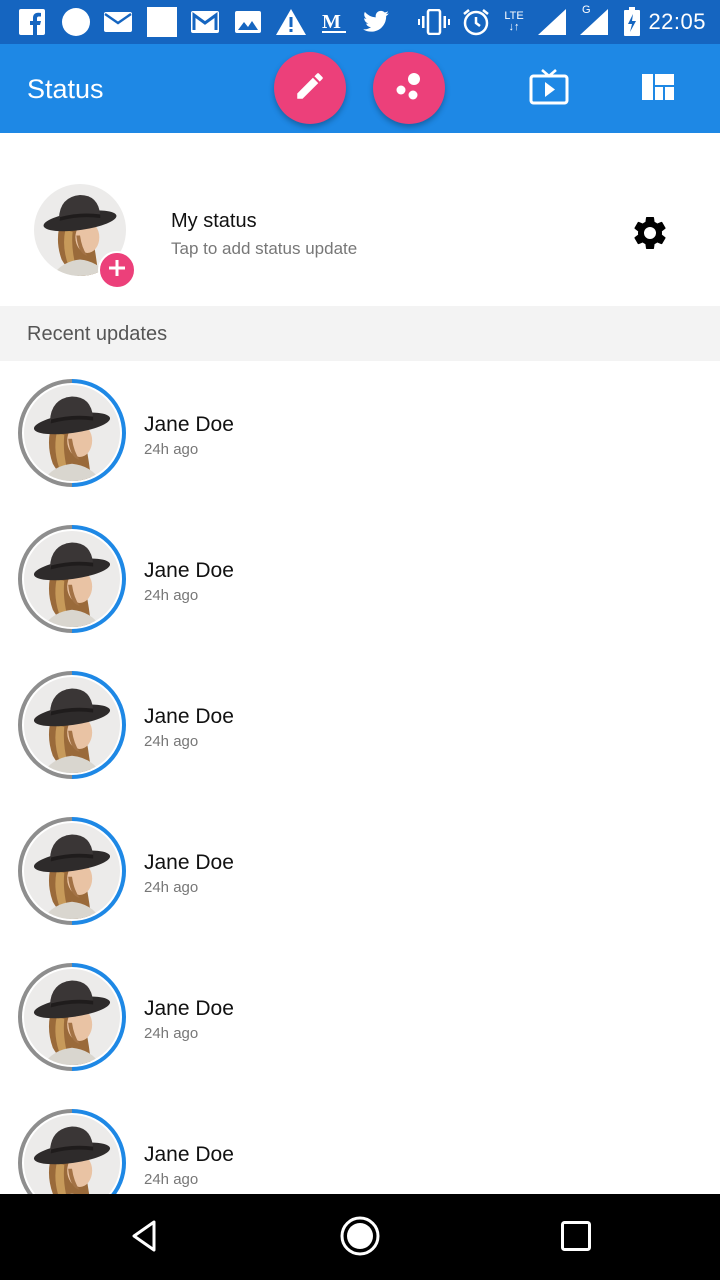  What do you see at coordinates (434, 22) in the screenshot?
I see `vibrate-icon` at bounding box center [434, 22].